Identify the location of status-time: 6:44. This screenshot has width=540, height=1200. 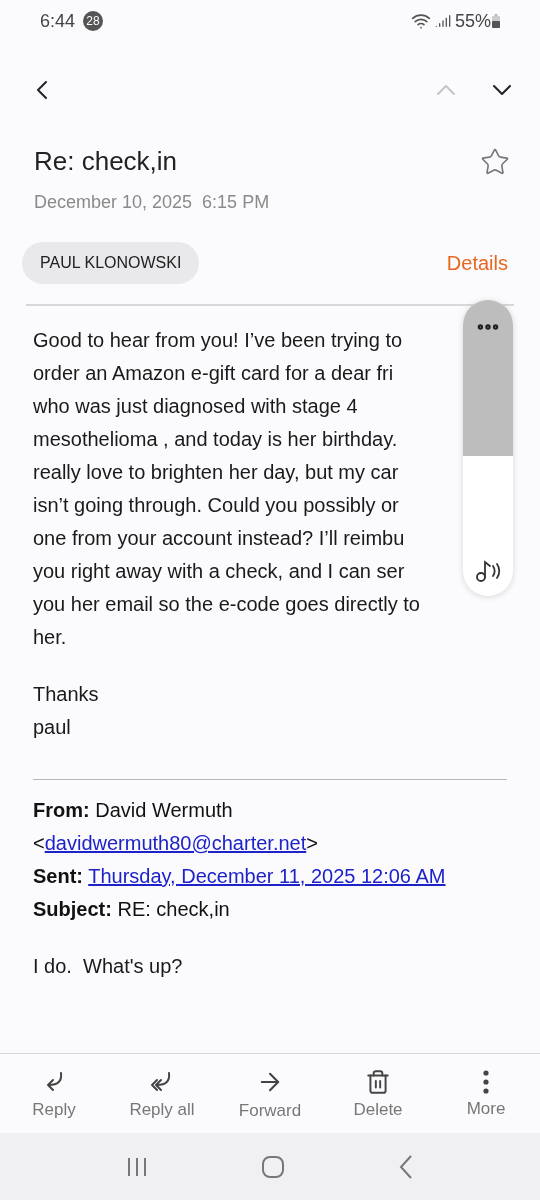
(58, 21).